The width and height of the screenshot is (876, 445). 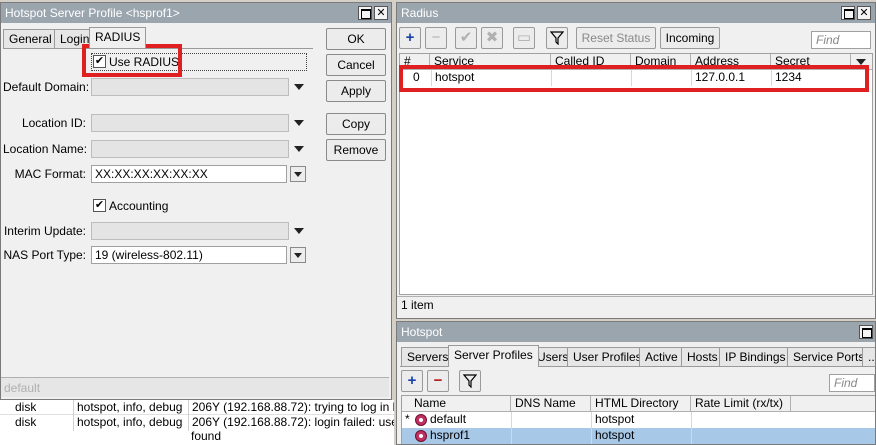 I want to click on profile-window-titlebar: Hotspot Server Profile <hsprof1> ✕, so click(x=196, y=13).